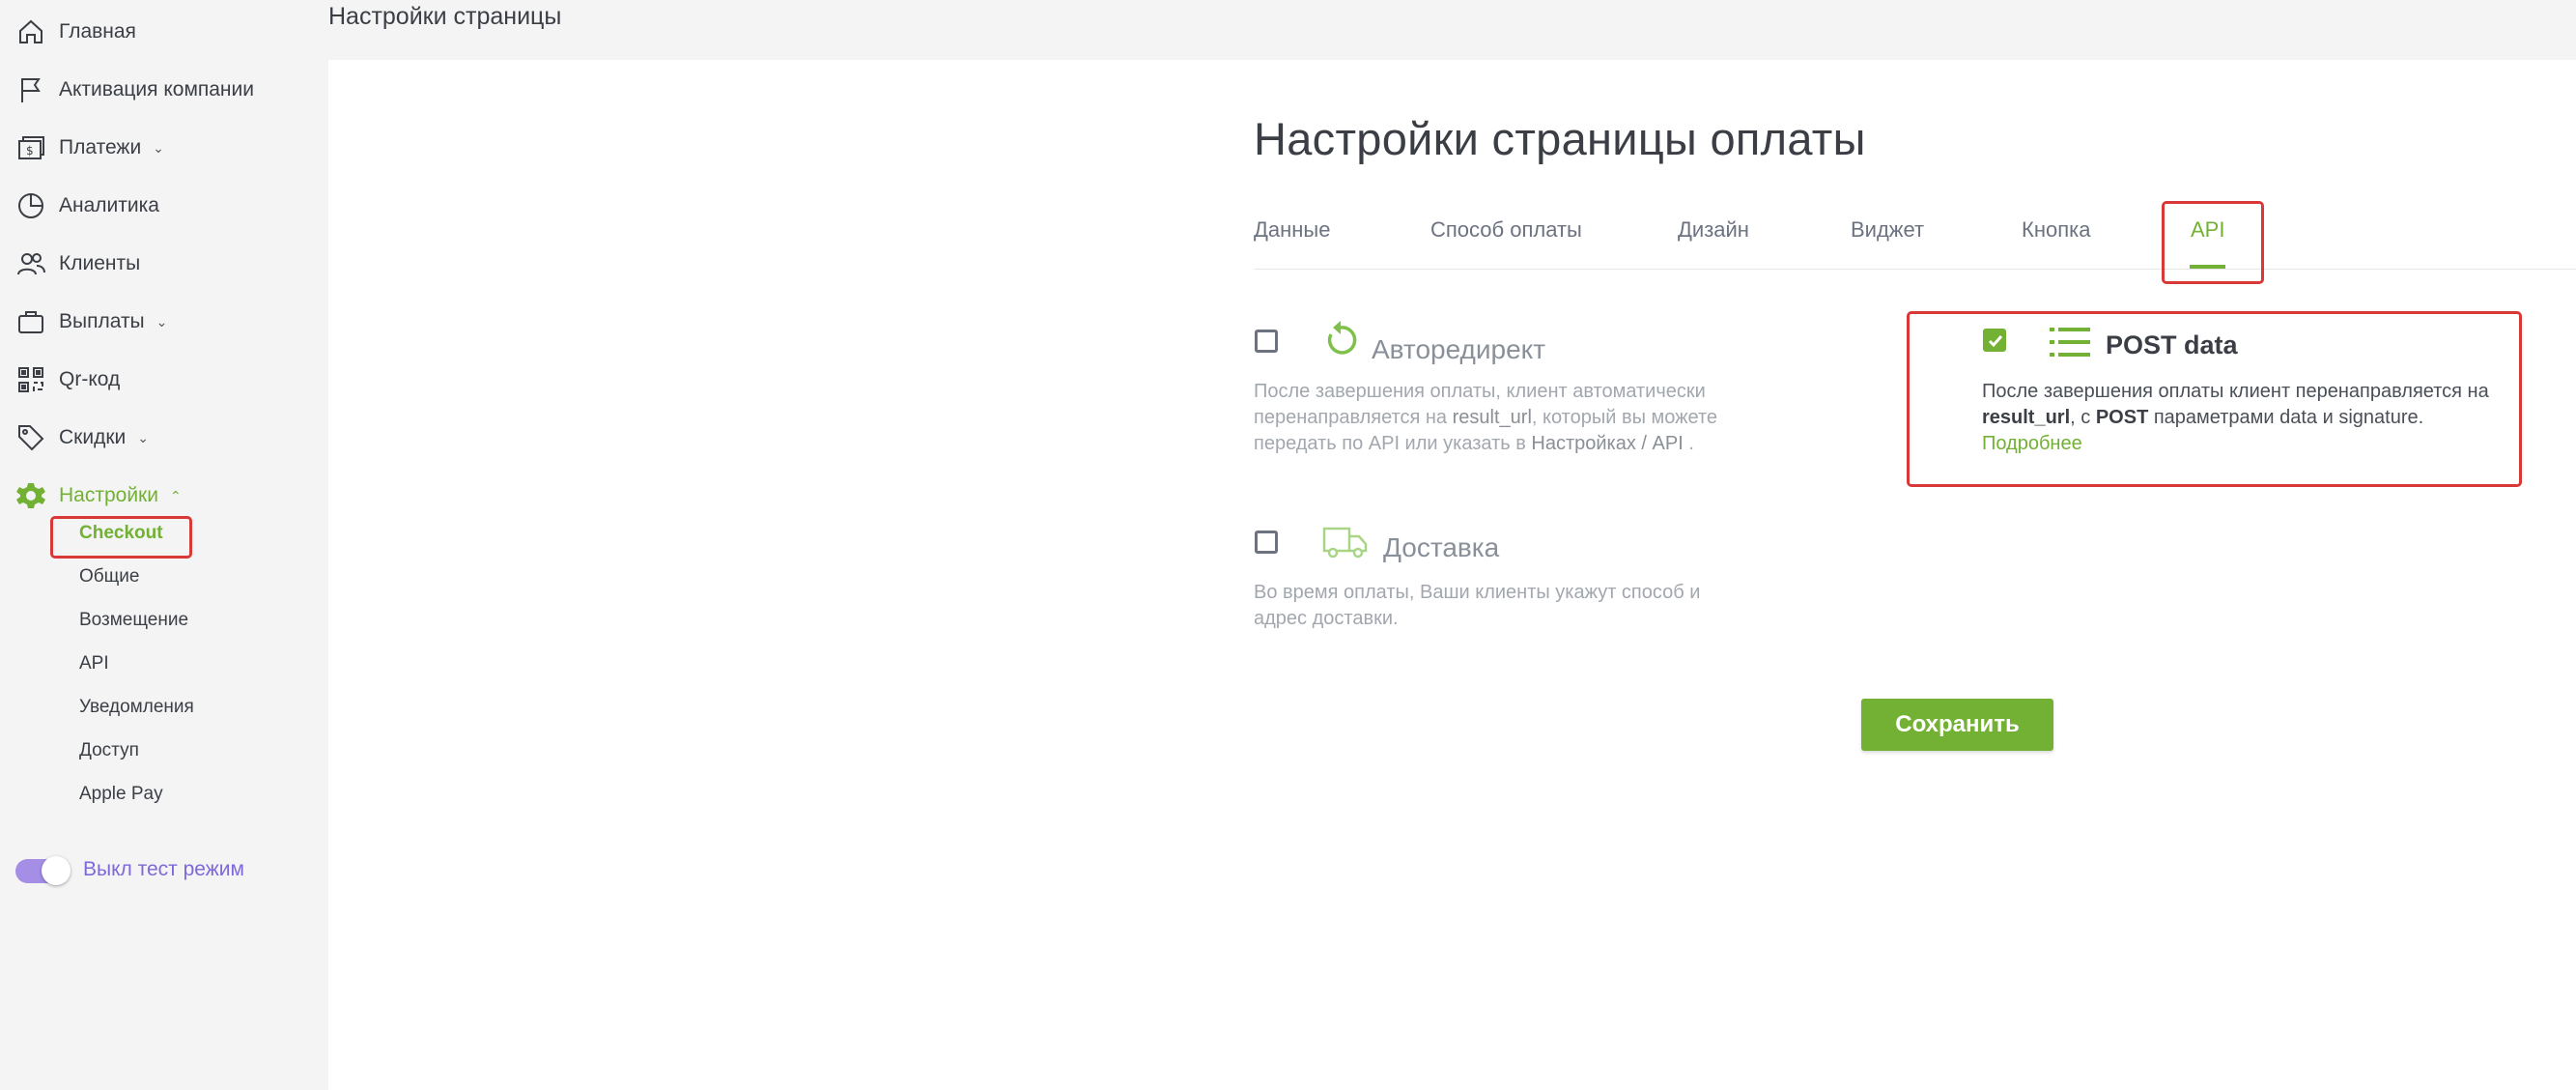 This screenshot has height=1090, width=2576. I want to click on sidebar-subitem-access: Доступ, so click(109, 750).